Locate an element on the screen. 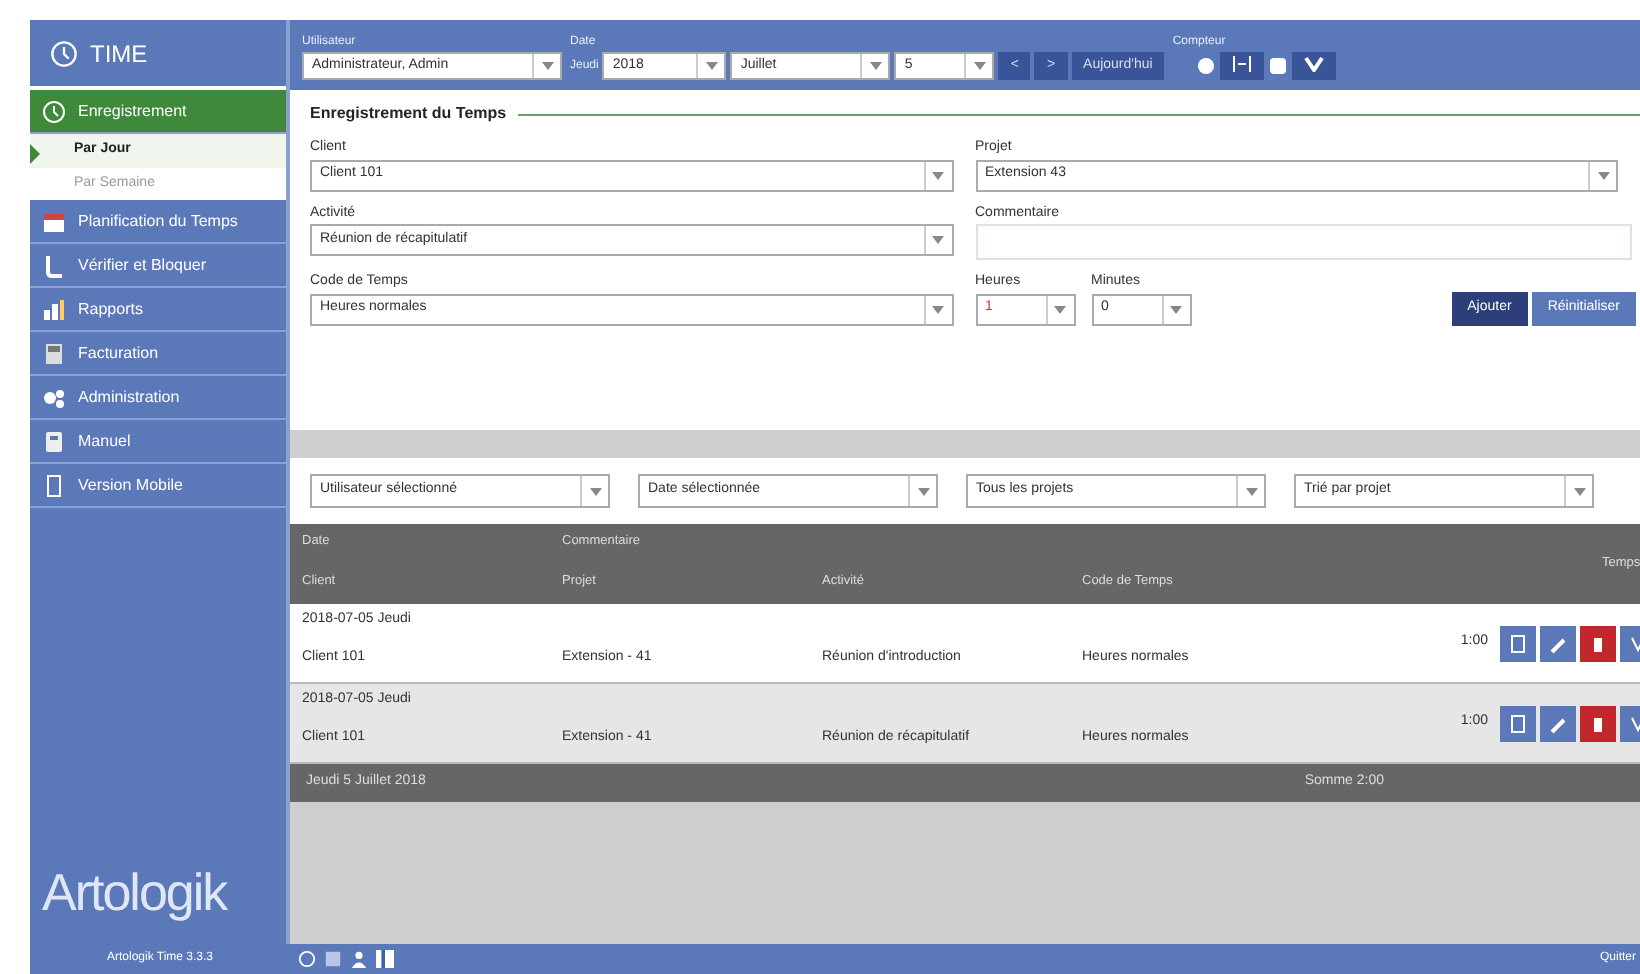 The image size is (1640, 974). split-icon is located at coordinates (1242, 63).